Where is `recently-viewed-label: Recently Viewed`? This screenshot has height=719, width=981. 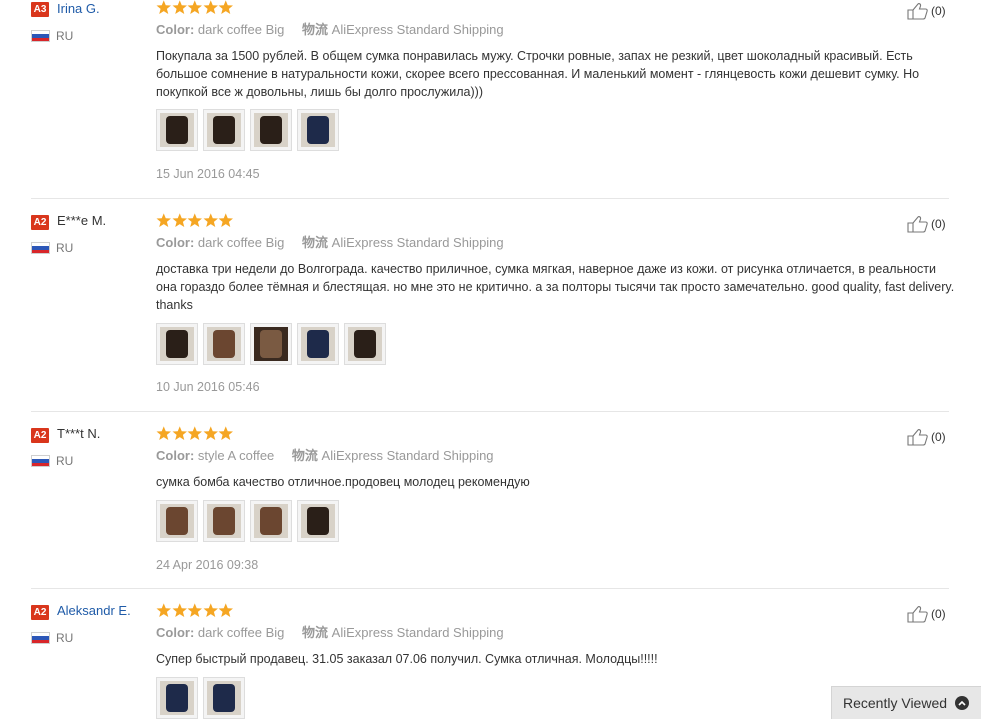
recently-viewed-label: Recently Viewed is located at coordinates (895, 703).